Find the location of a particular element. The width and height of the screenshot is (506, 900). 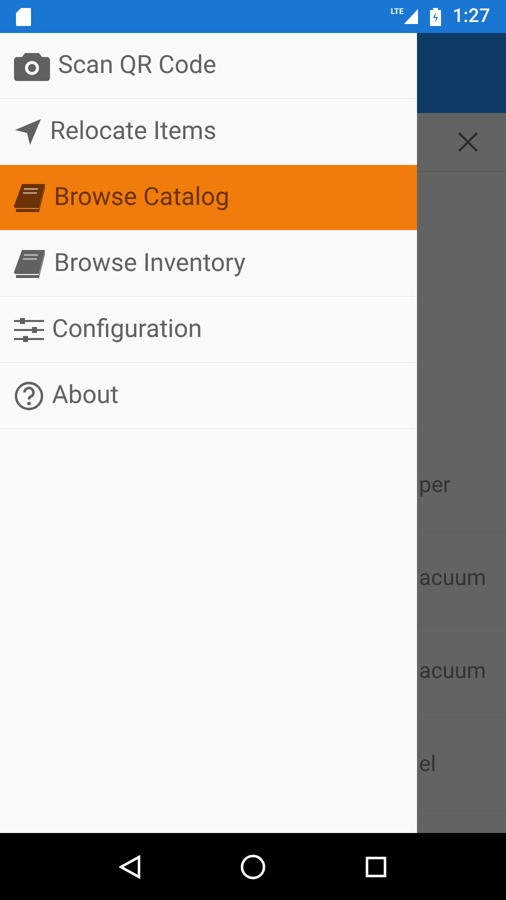

clock: 1:27 is located at coordinates (471, 16).